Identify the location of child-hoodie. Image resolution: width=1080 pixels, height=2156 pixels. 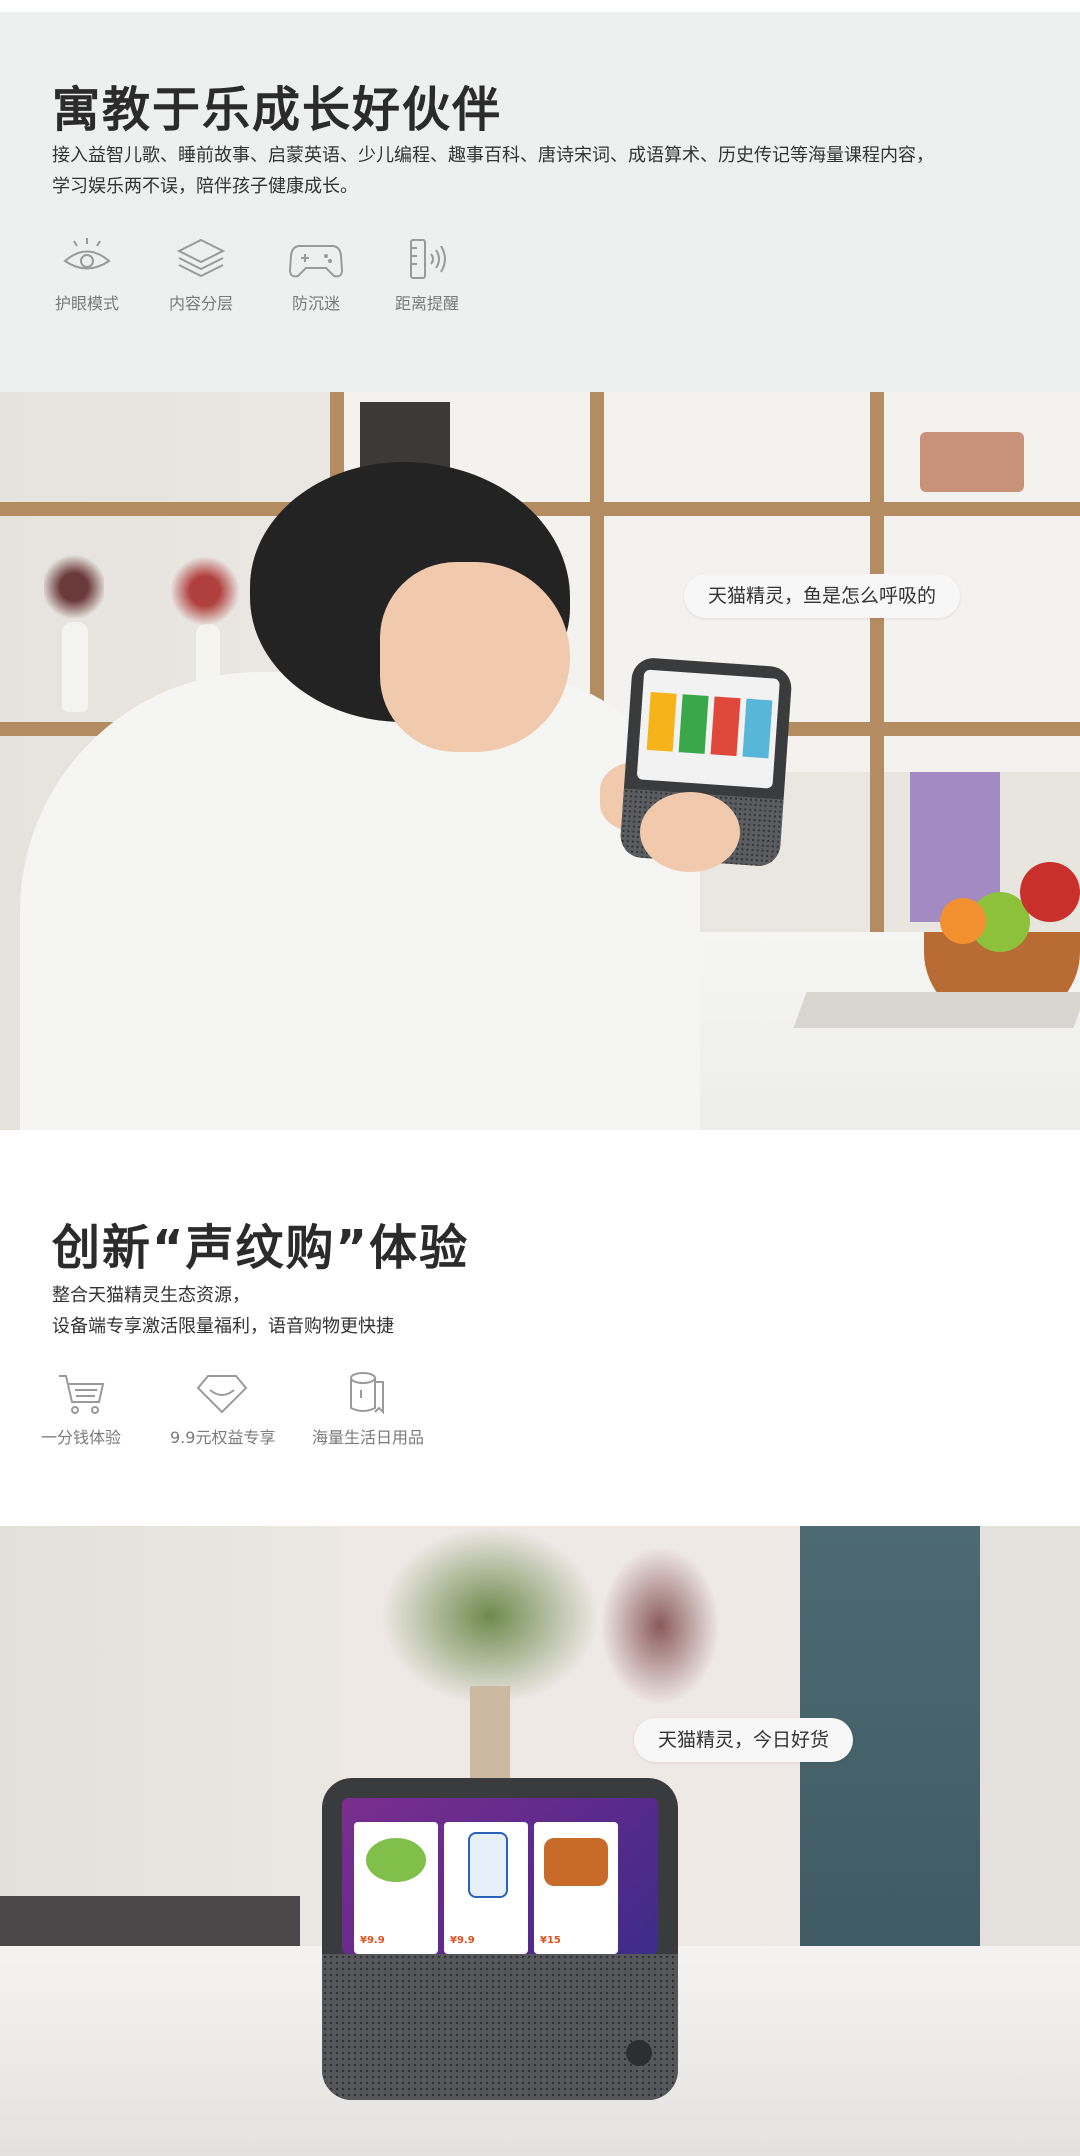
(360, 901).